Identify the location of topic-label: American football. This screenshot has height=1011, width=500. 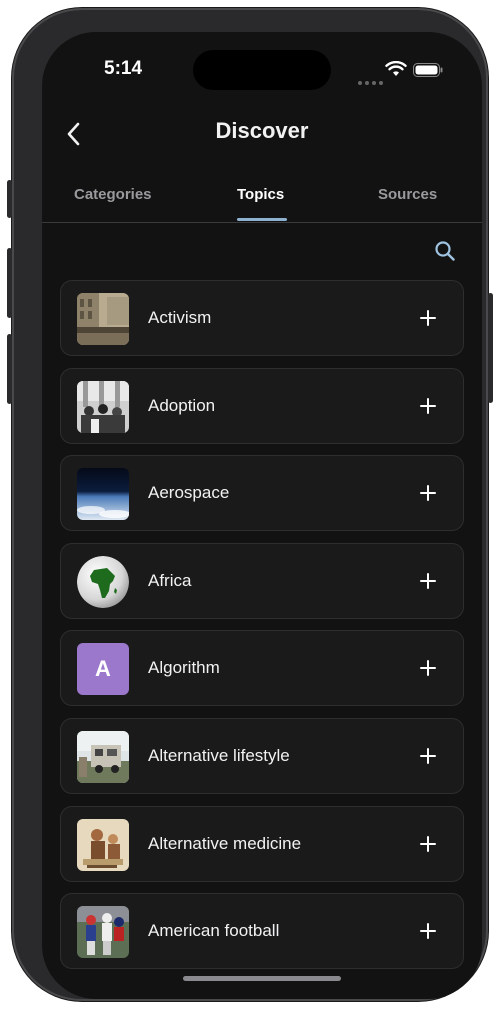
(214, 931).